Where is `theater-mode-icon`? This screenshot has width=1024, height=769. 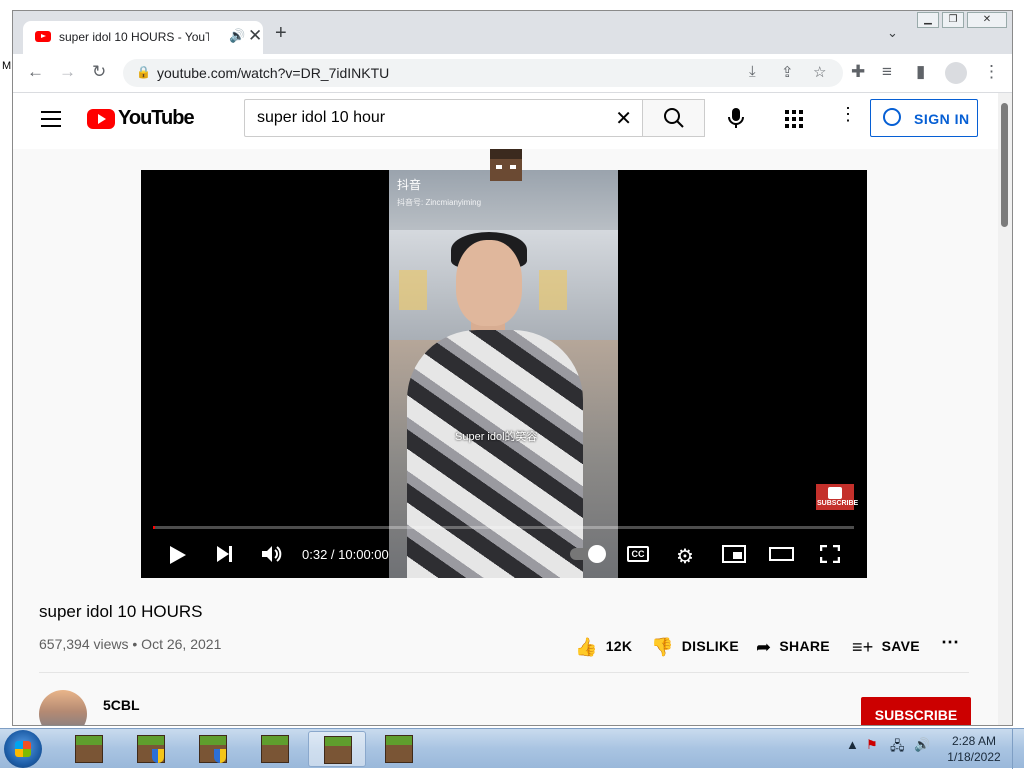
theater-mode-icon is located at coordinates (781, 554).